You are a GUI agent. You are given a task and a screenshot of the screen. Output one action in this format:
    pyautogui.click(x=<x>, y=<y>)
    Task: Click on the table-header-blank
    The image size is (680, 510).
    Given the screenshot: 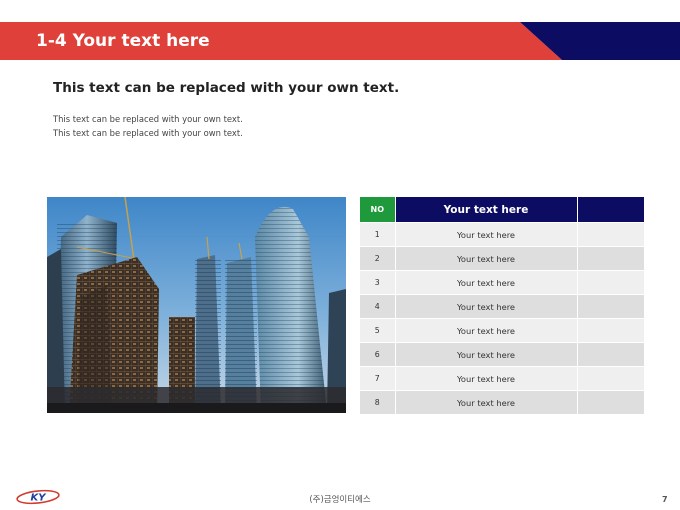 What is the action you would take?
    pyautogui.click(x=610, y=210)
    